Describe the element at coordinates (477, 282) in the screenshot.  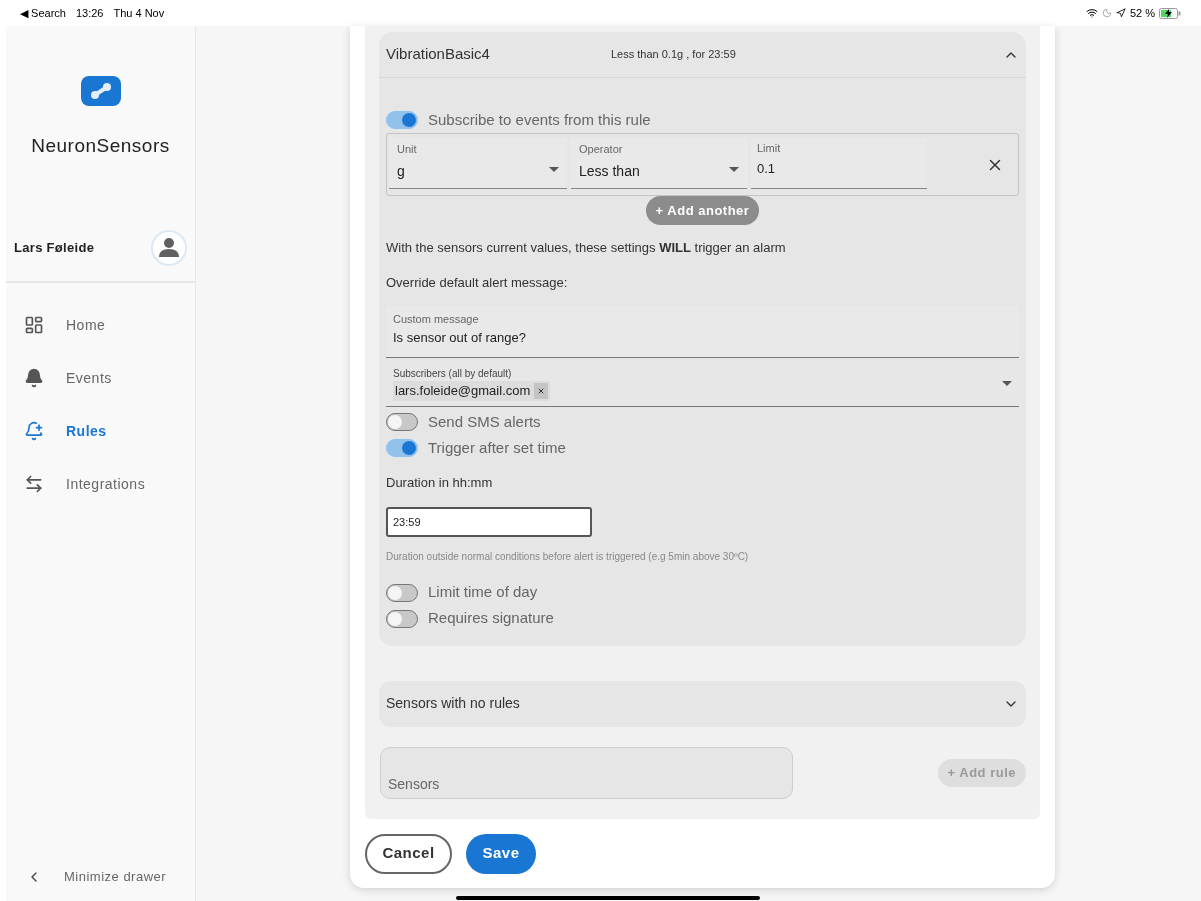
I see `override-label: Override default alert message:` at that location.